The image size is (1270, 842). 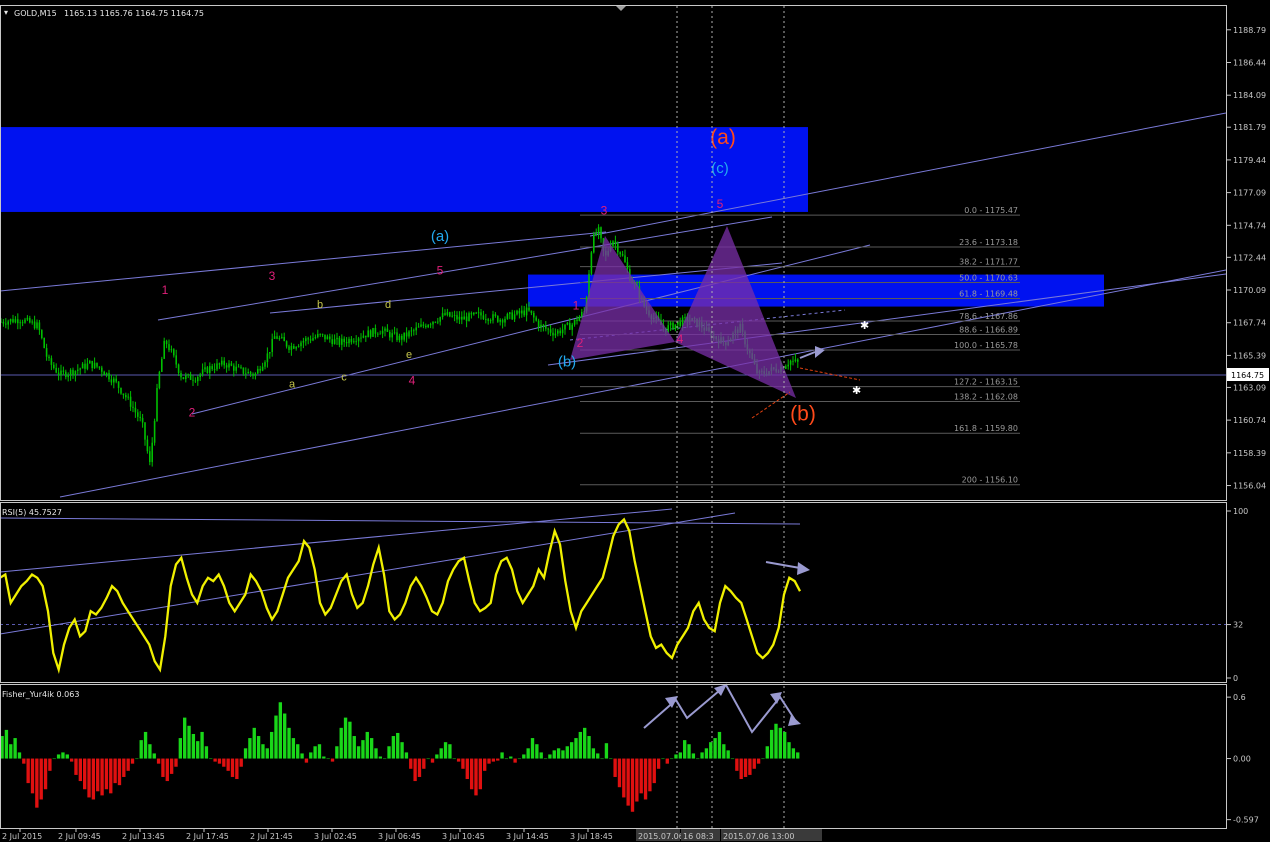 What do you see at coordinates (1249, 486) in the screenshot?
I see `price-tick-label: 1156.04` at bounding box center [1249, 486].